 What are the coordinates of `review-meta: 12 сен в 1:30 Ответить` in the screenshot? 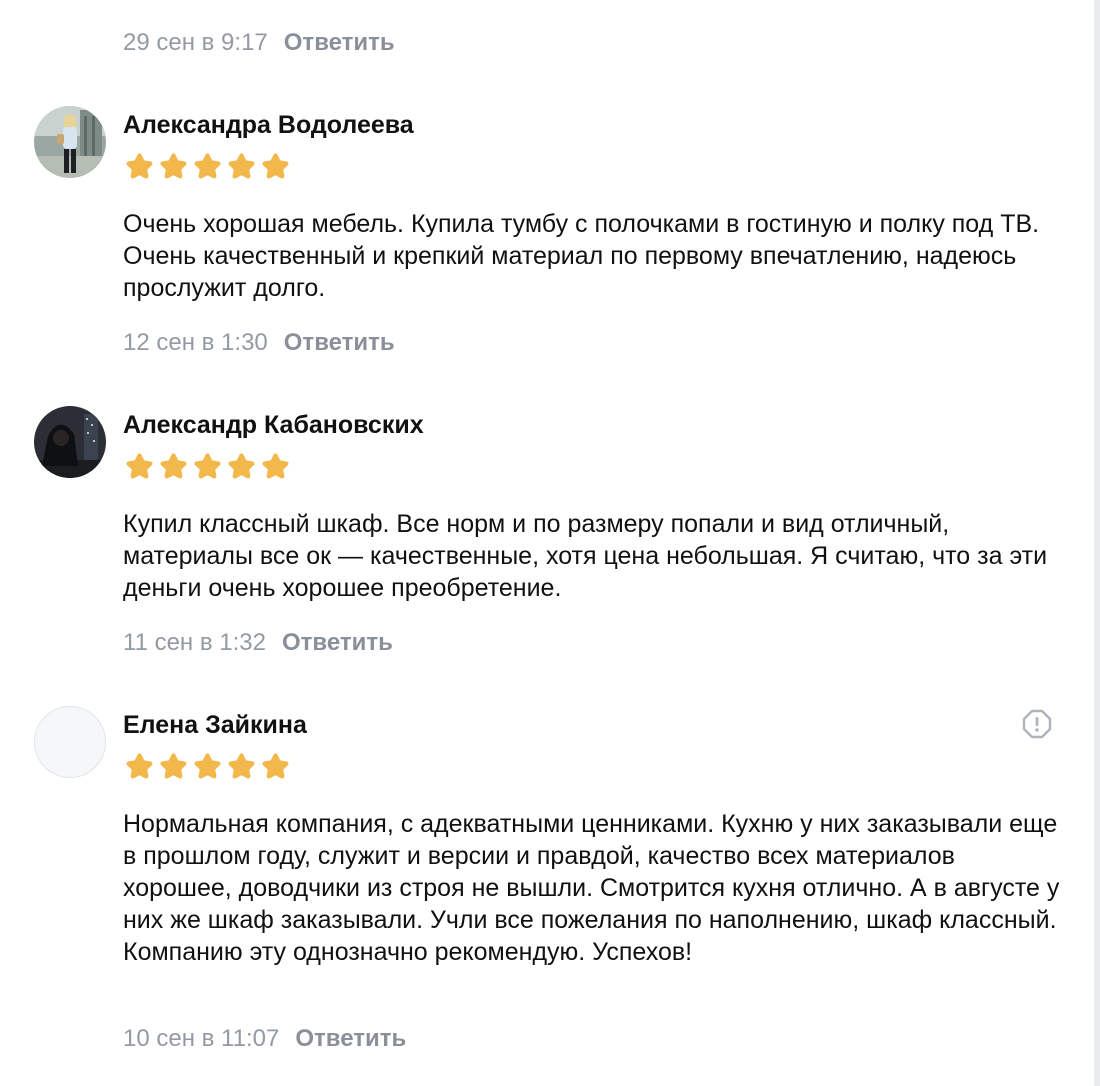 It's located at (259, 343).